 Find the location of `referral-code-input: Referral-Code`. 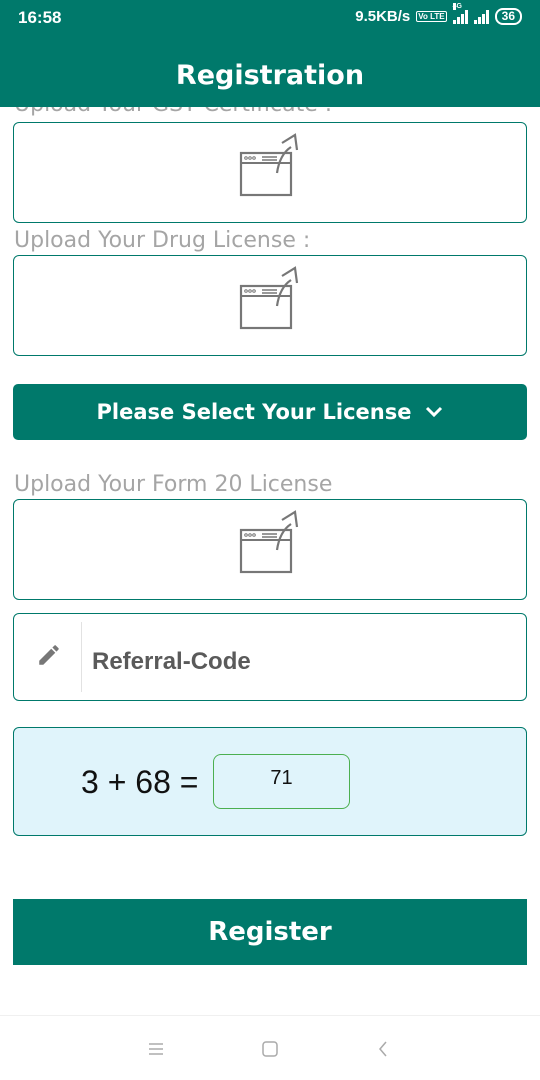

referral-code-input: Referral-Code is located at coordinates (171, 662).